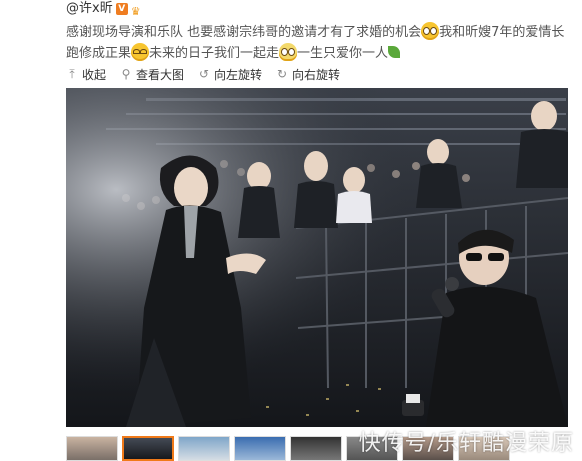 This screenshot has width=582, height=461. What do you see at coordinates (394, 52) in the screenshot?
I see `leaf-emoji-icon` at bounding box center [394, 52].